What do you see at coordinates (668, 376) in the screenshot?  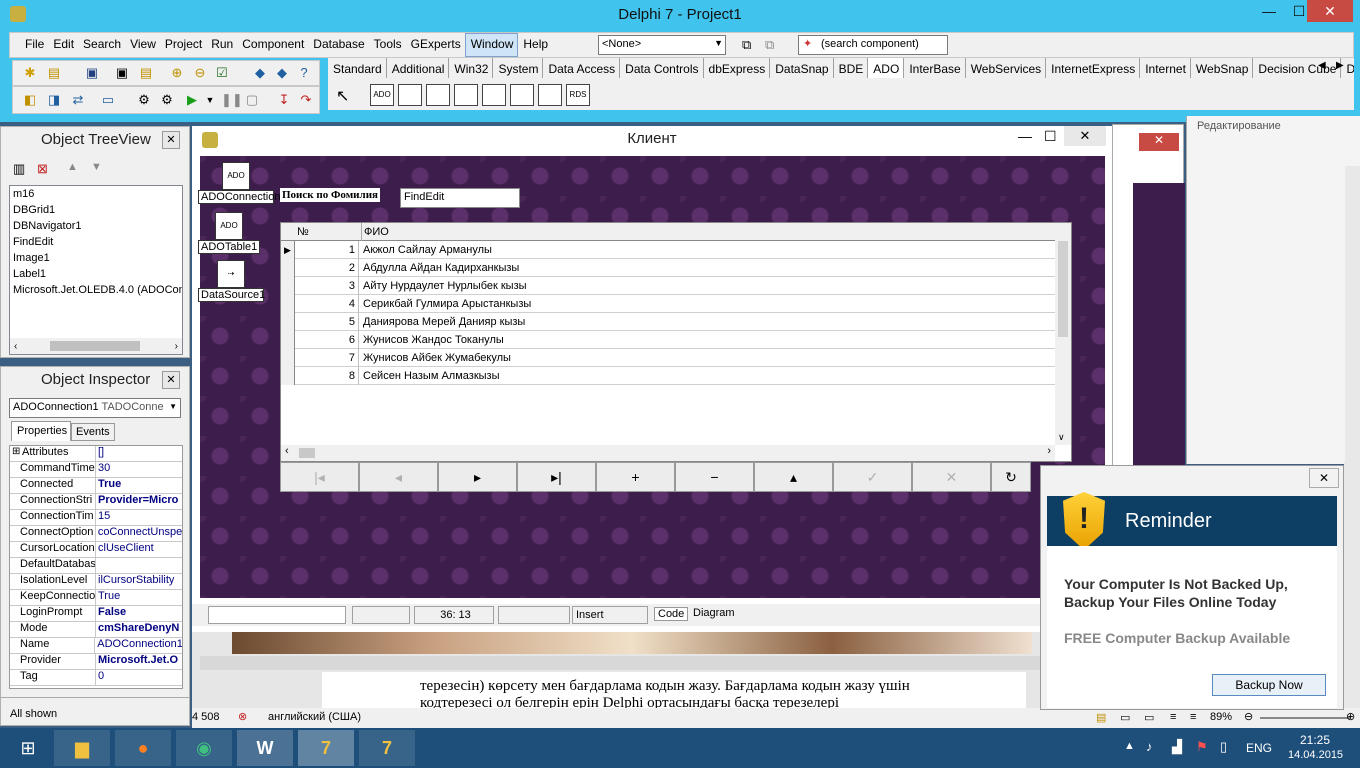 I see `table-row: 8 Сейсен Назым Алмазкызы` at bounding box center [668, 376].